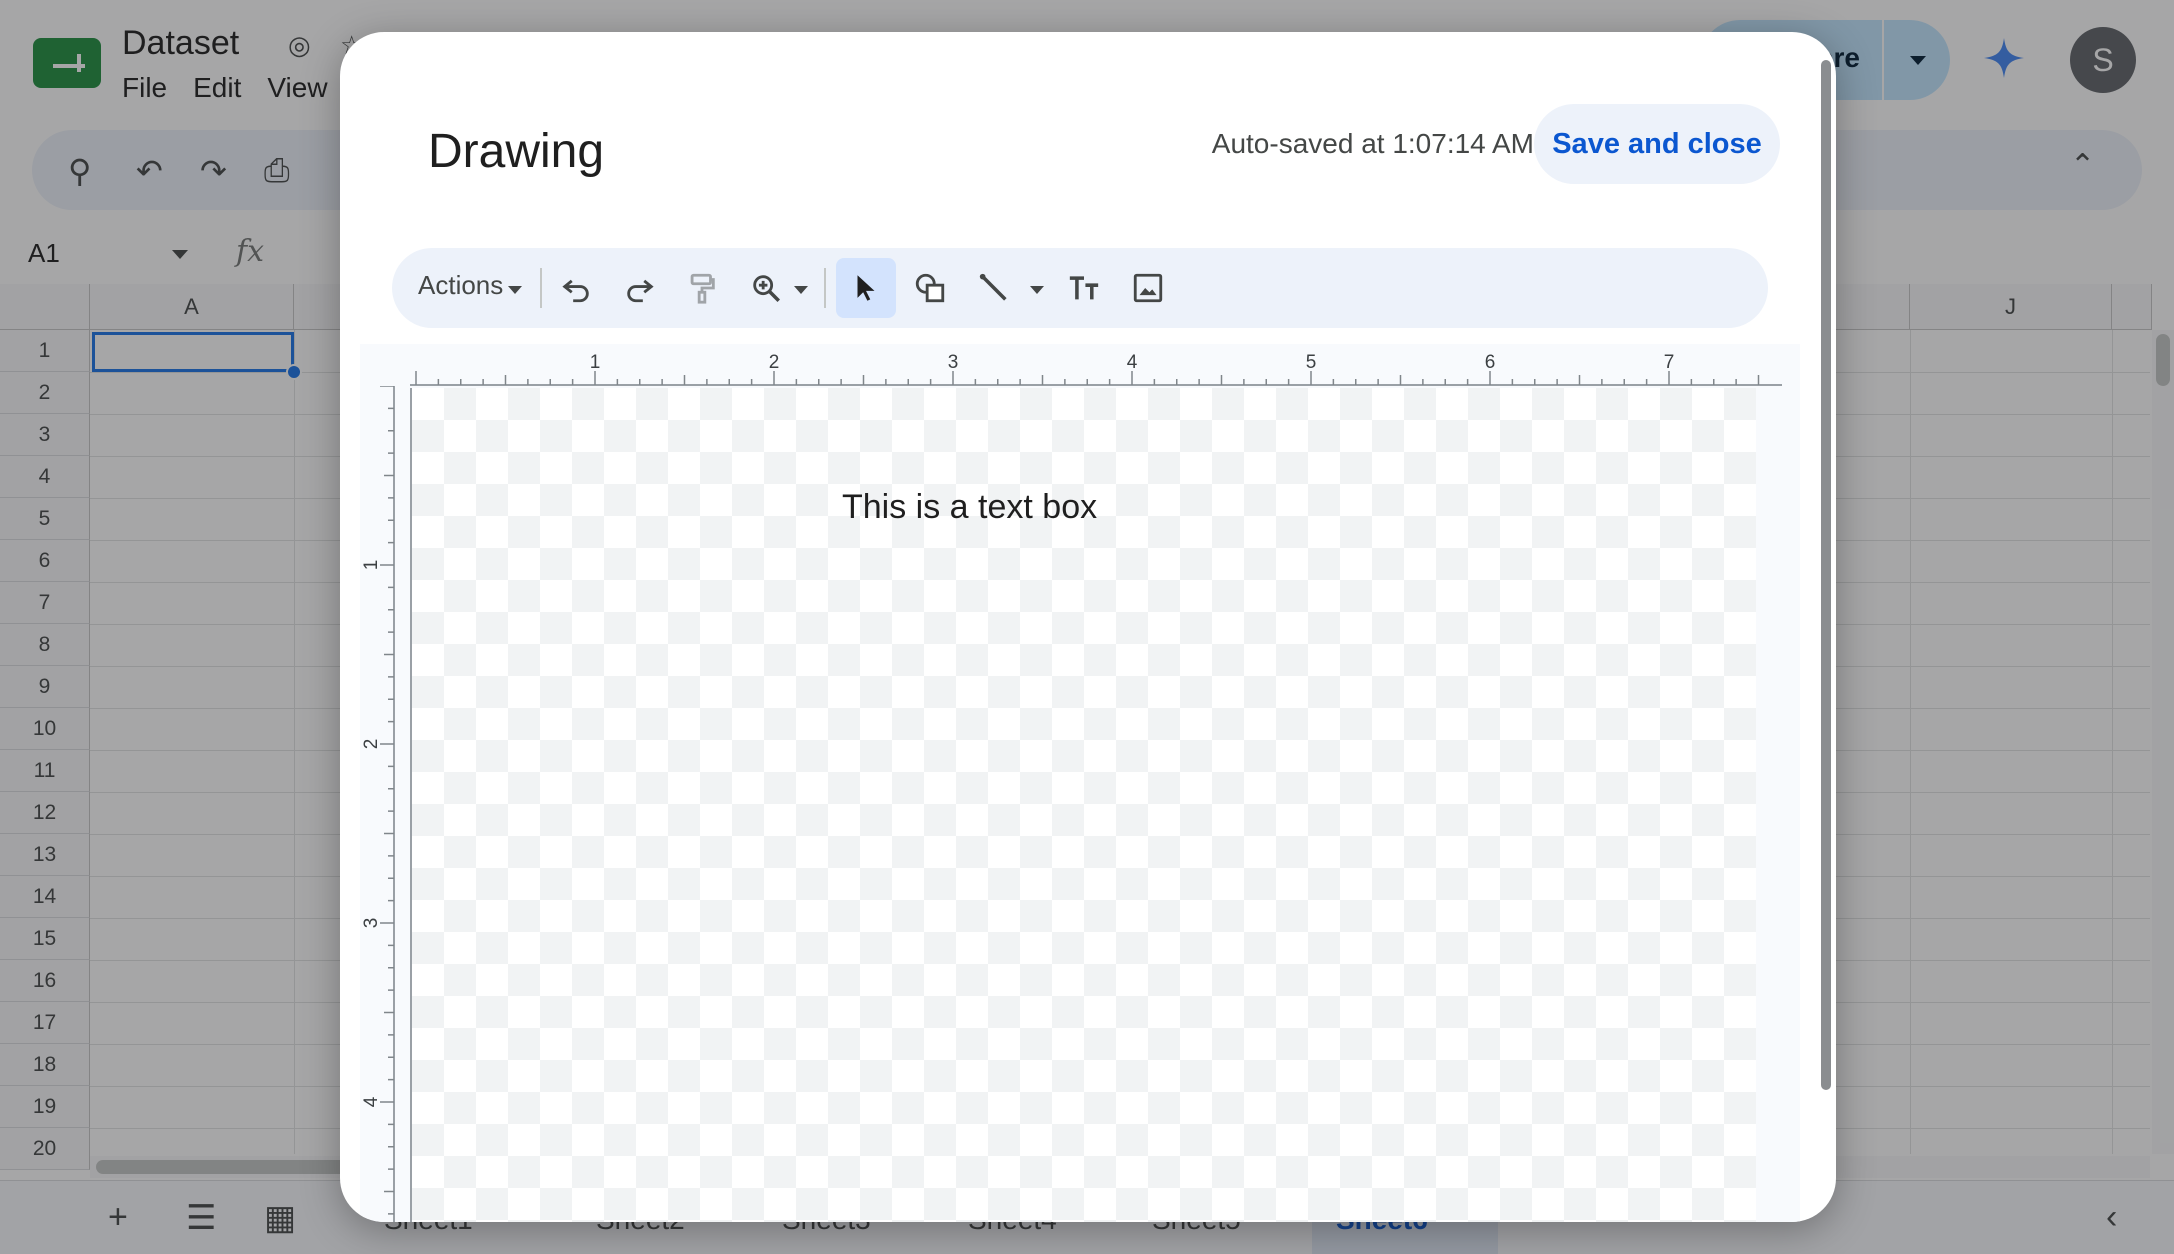 The width and height of the screenshot is (2174, 1254). What do you see at coordinates (1669, 363) in the screenshot?
I see `ruler-label: 7` at bounding box center [1669, 363].